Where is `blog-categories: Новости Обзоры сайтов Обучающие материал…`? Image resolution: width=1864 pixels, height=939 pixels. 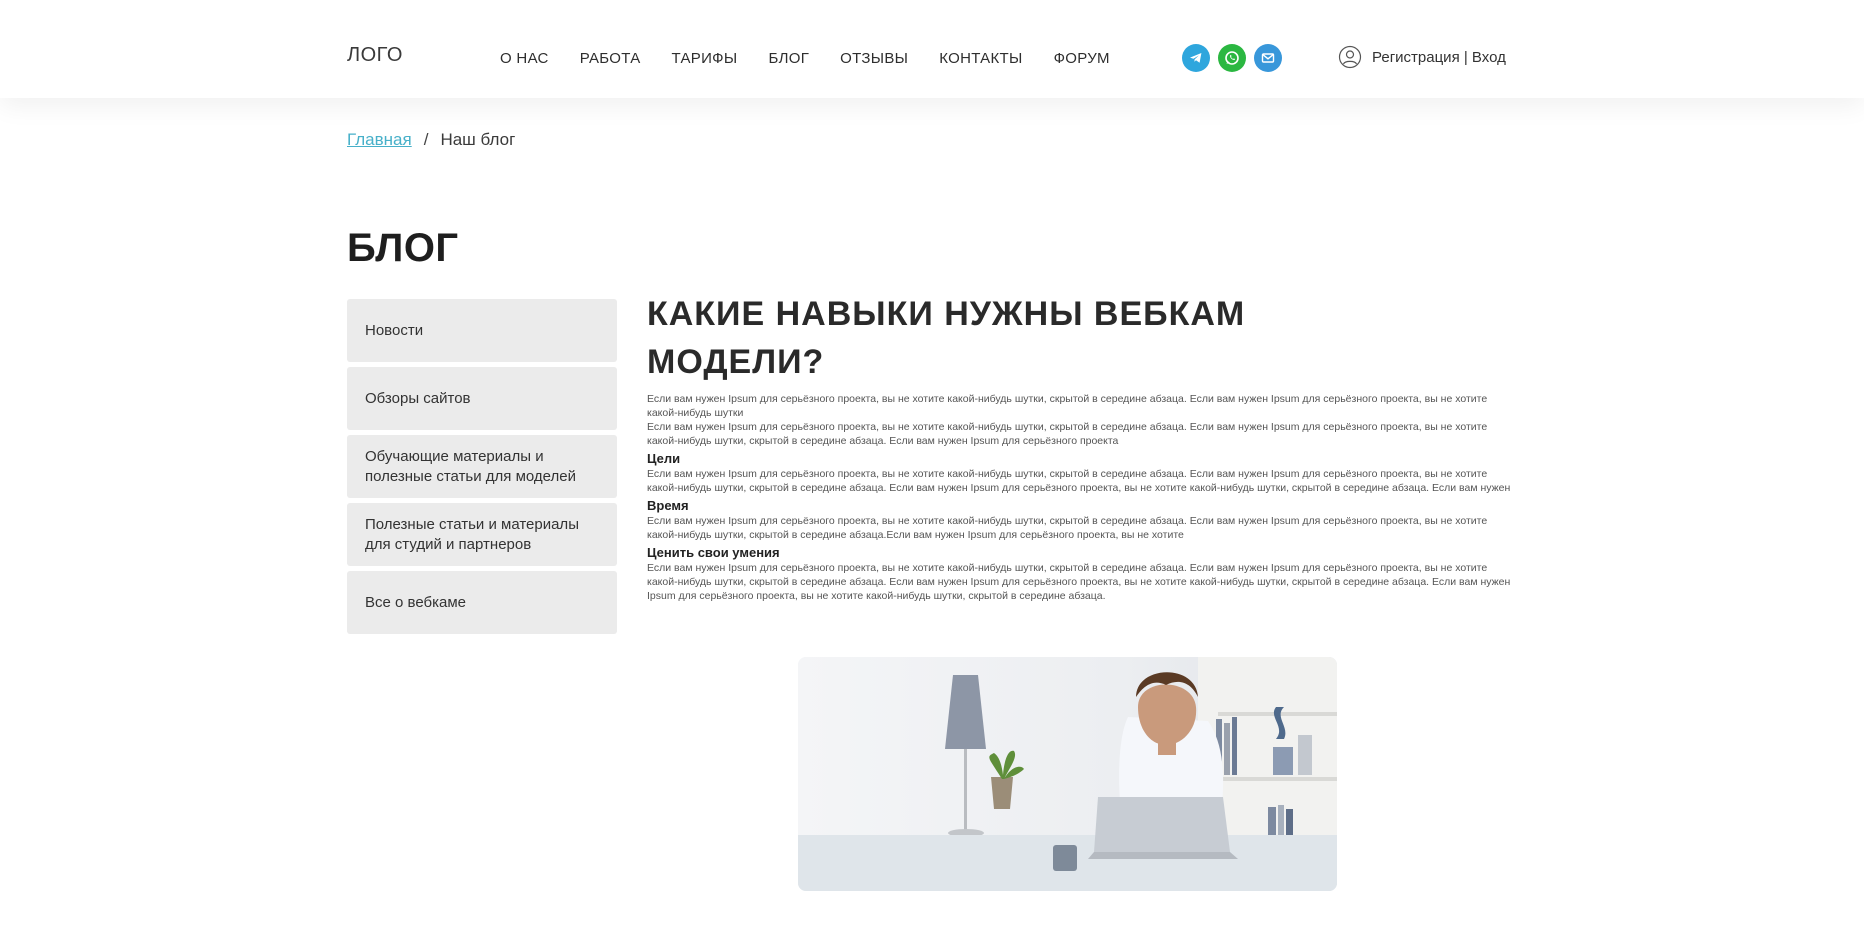
blog-categories: Новости Обзоры сайтов Обучающие материал… is located at coordinates (482, 469).